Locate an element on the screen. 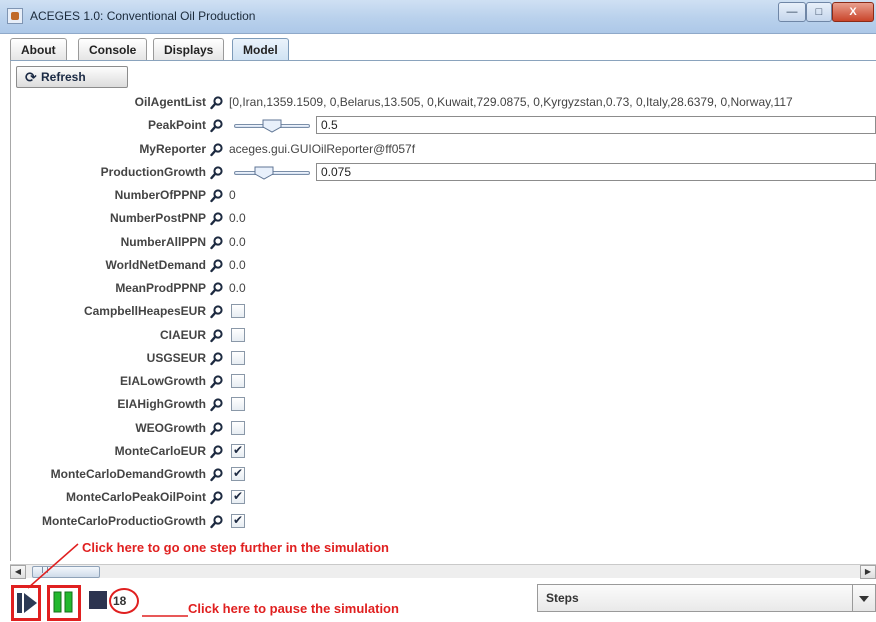 The width and height of the screenshot is (876, 622). chevron-down-icon is located at coordinates (864, 598).